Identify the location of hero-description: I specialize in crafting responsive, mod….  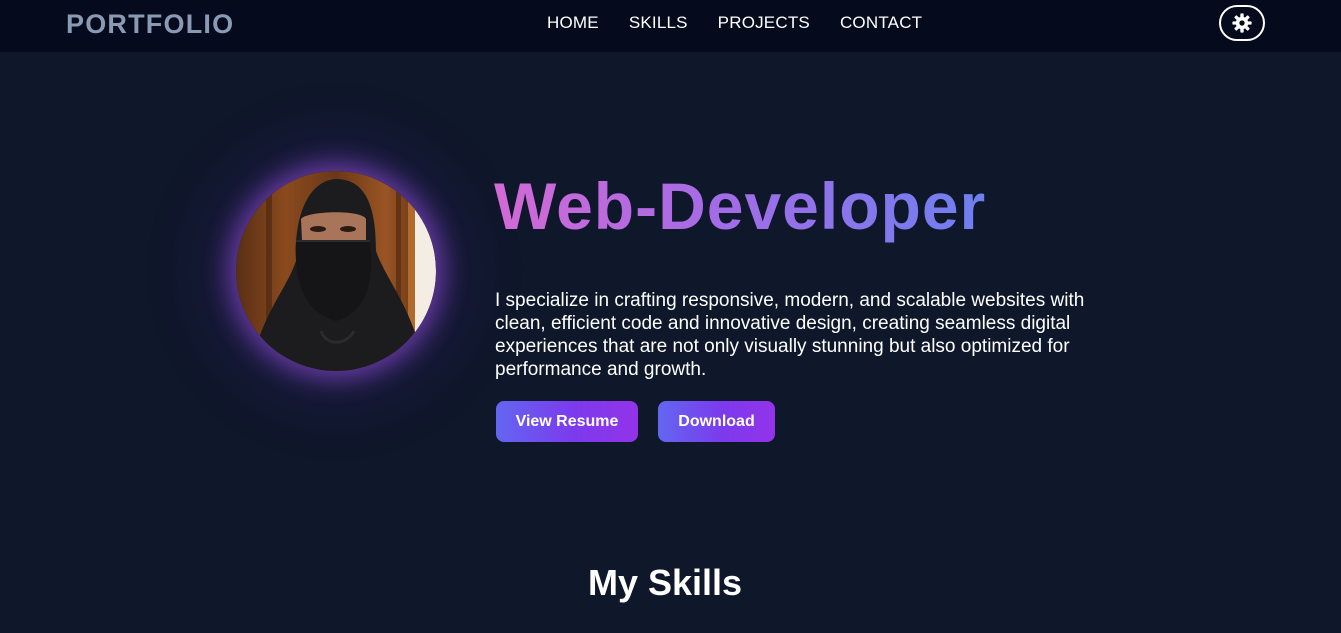
(790, 335).